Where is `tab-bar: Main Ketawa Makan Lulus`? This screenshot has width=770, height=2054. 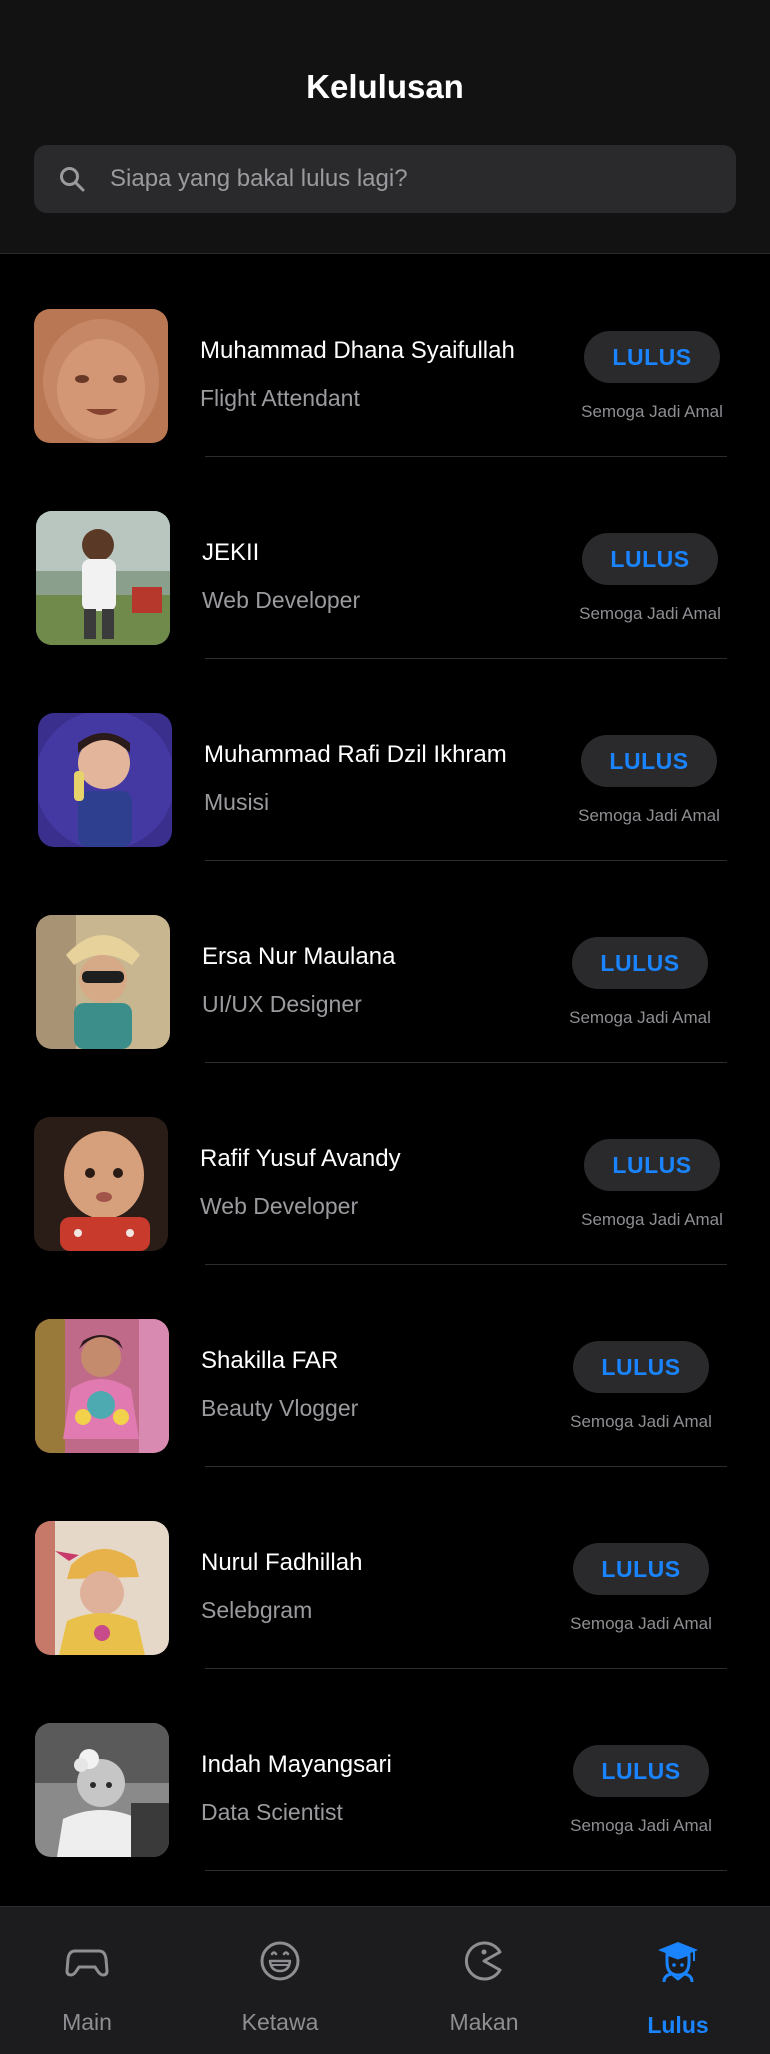
tab-bar: Main Ketawa Makan Lulus is located at coordinates (385, 1980).